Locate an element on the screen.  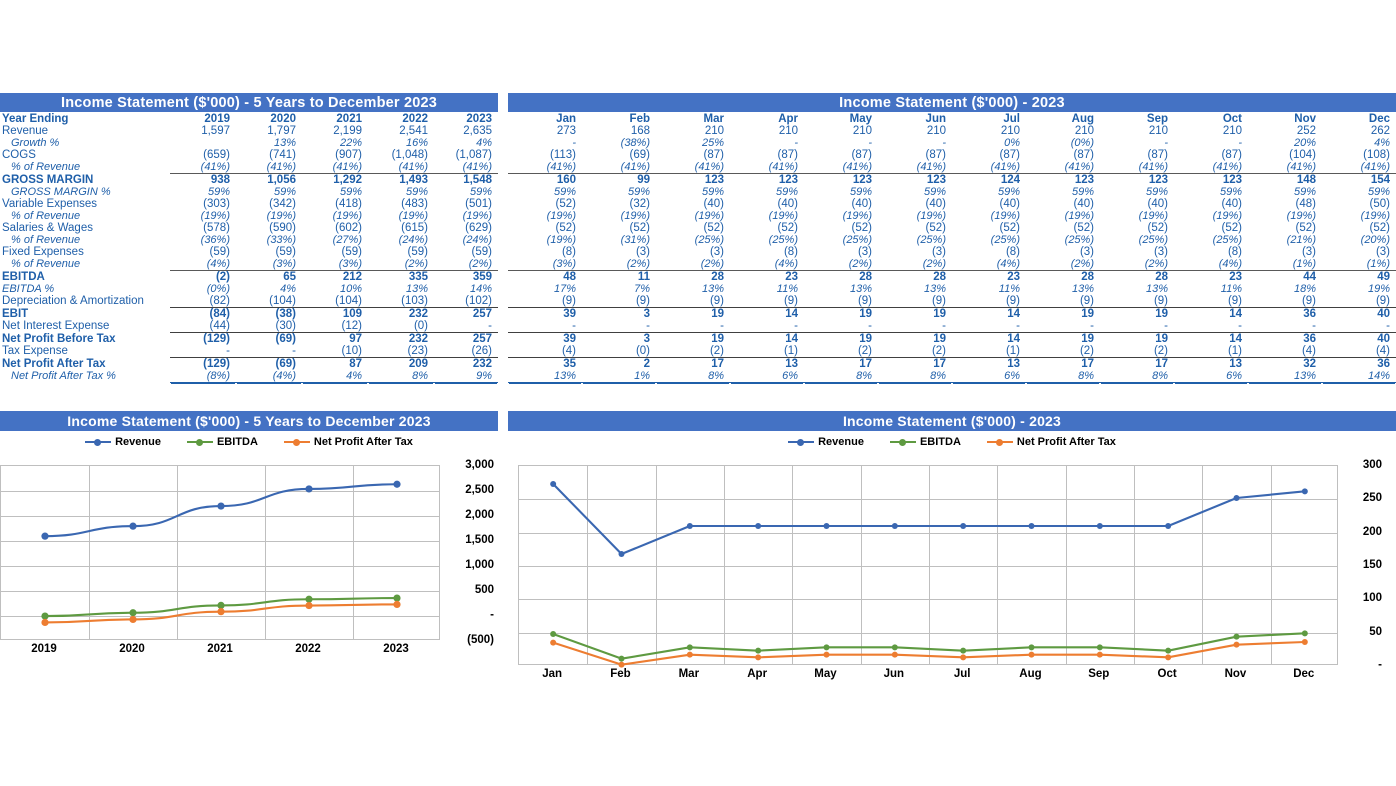
table-cell: (629) is located at coordinates (478, 228).